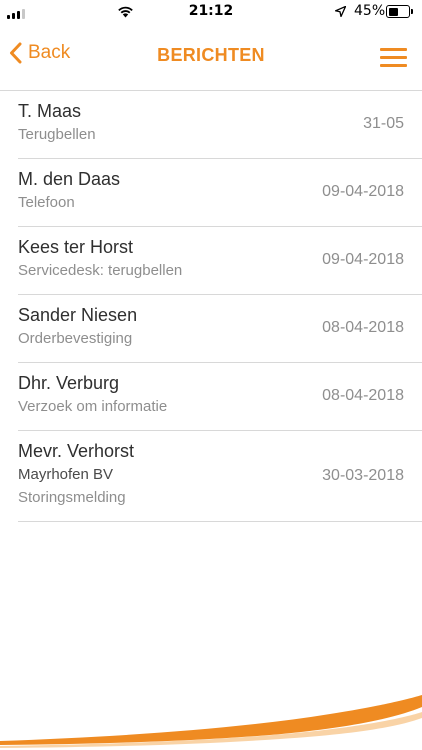 The image size is (422, 750). What do you see at coordinates (394, 58) in the screenshot?
I see `menu-button` at bounding box center [394, 58].